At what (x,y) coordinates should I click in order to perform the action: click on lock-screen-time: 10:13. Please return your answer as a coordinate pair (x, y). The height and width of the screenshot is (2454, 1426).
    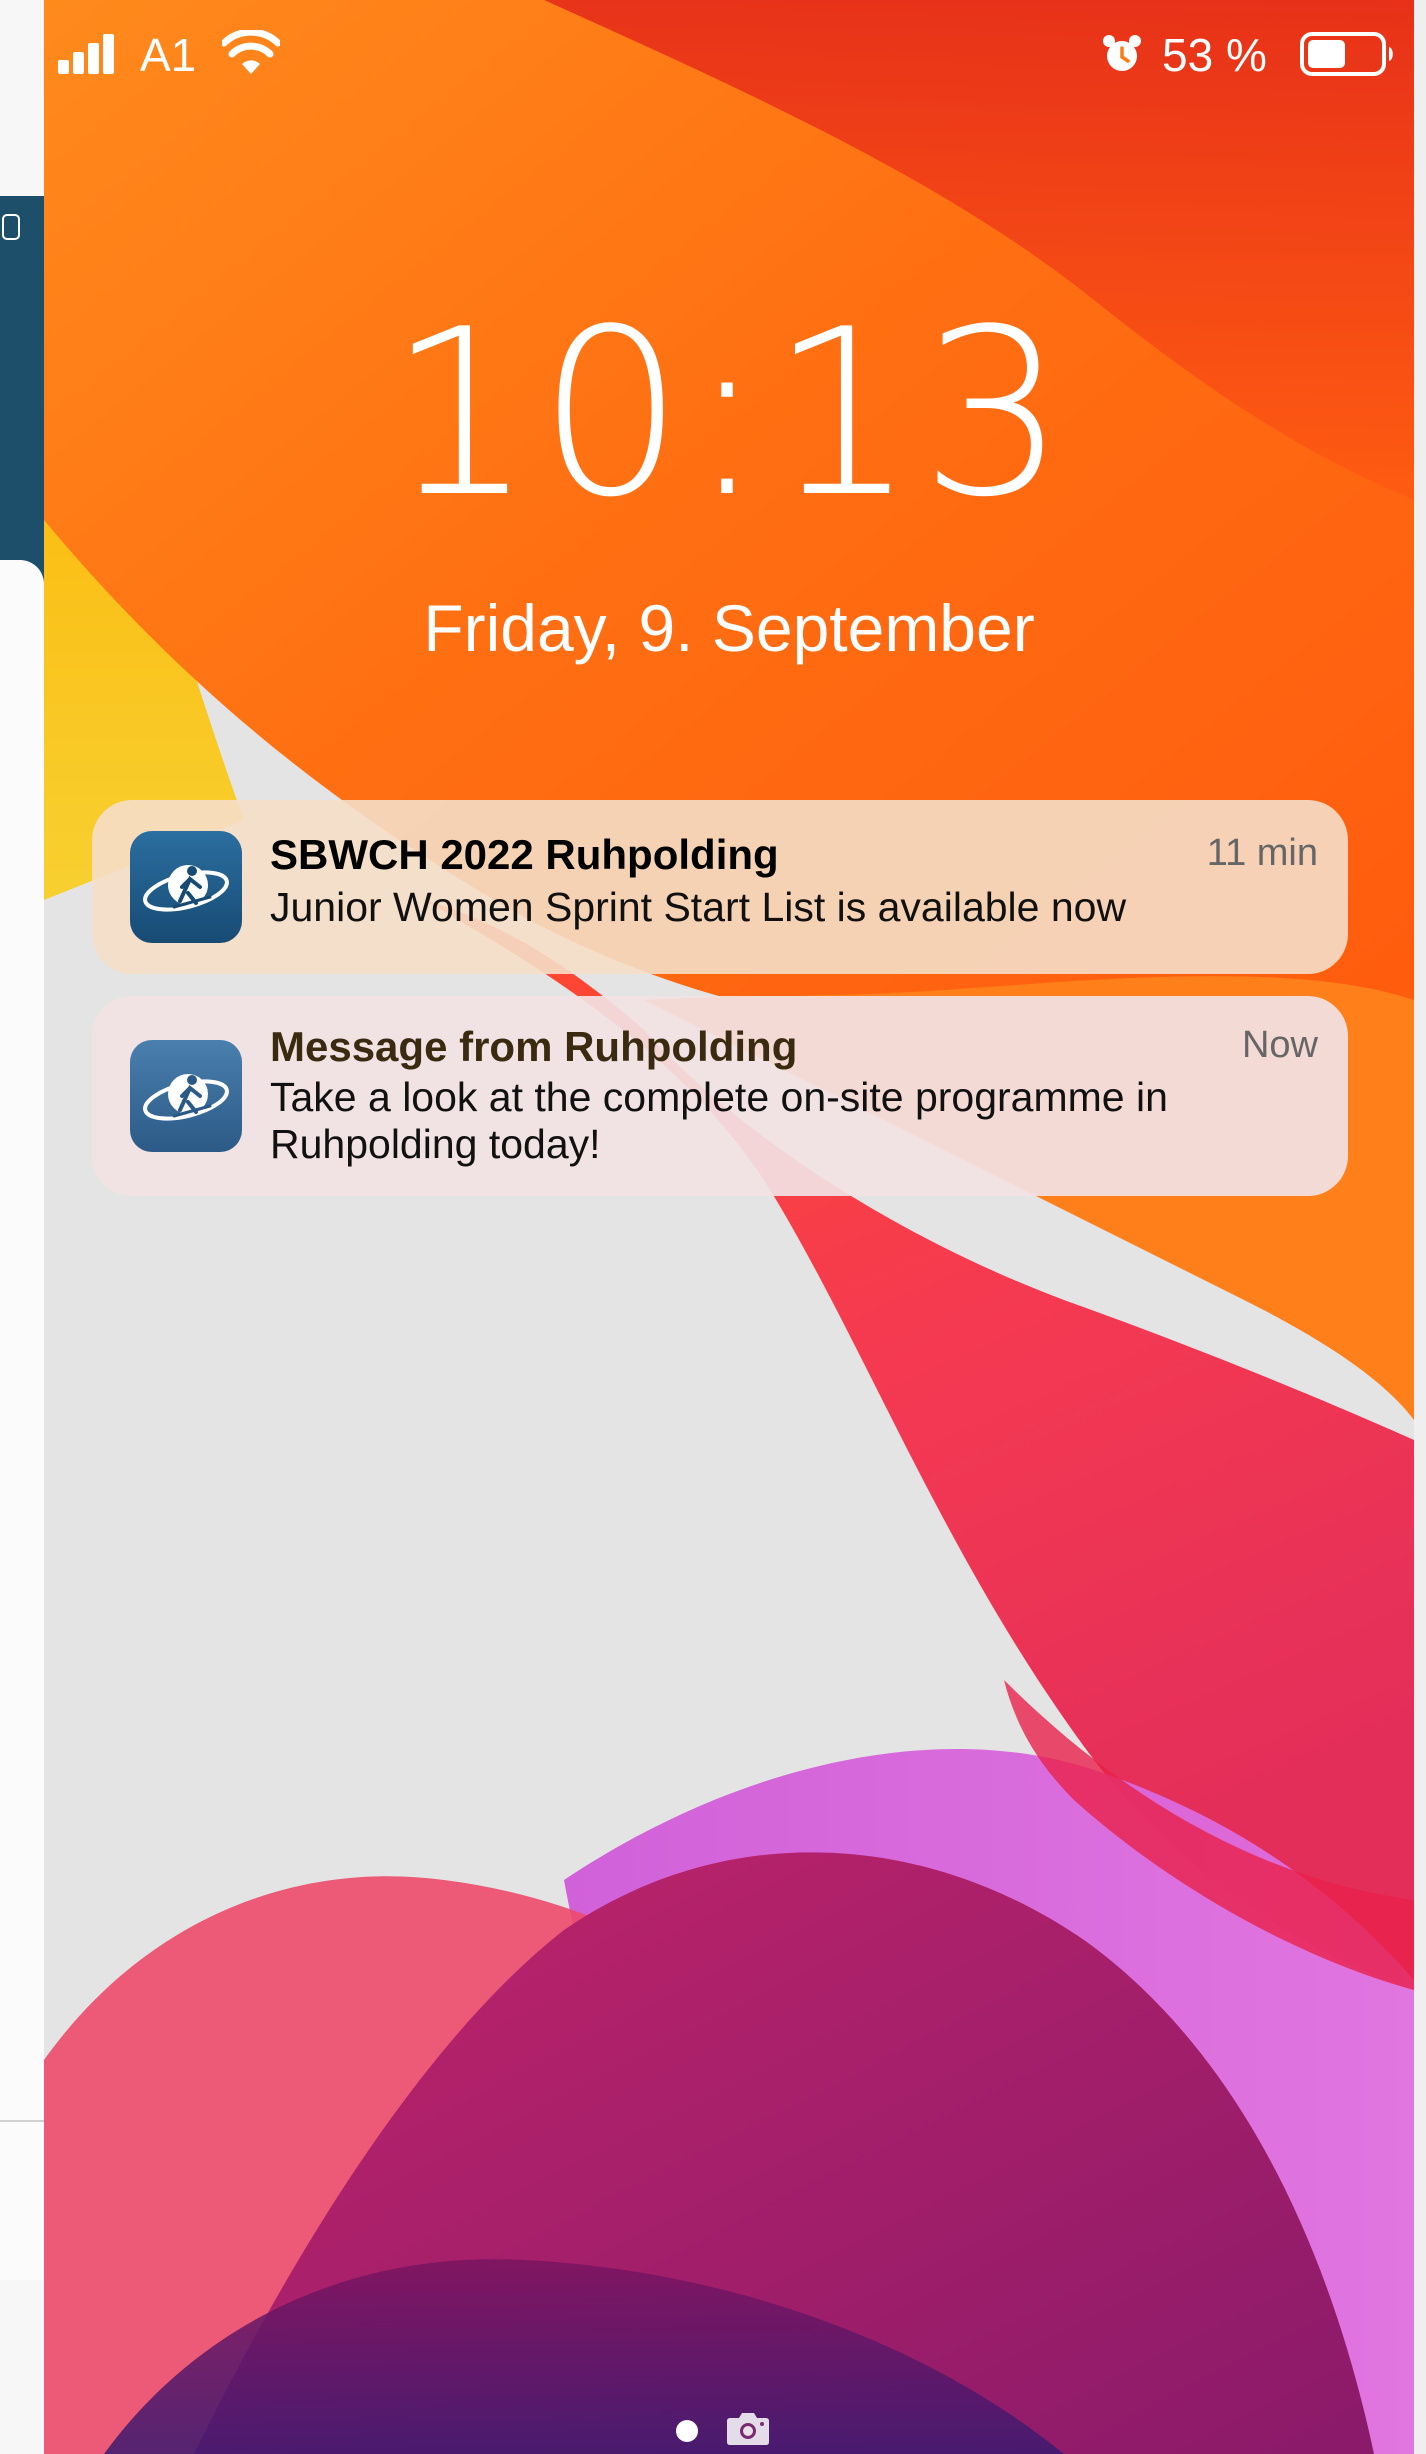
    Looking at the image, I should click on (729, 414).